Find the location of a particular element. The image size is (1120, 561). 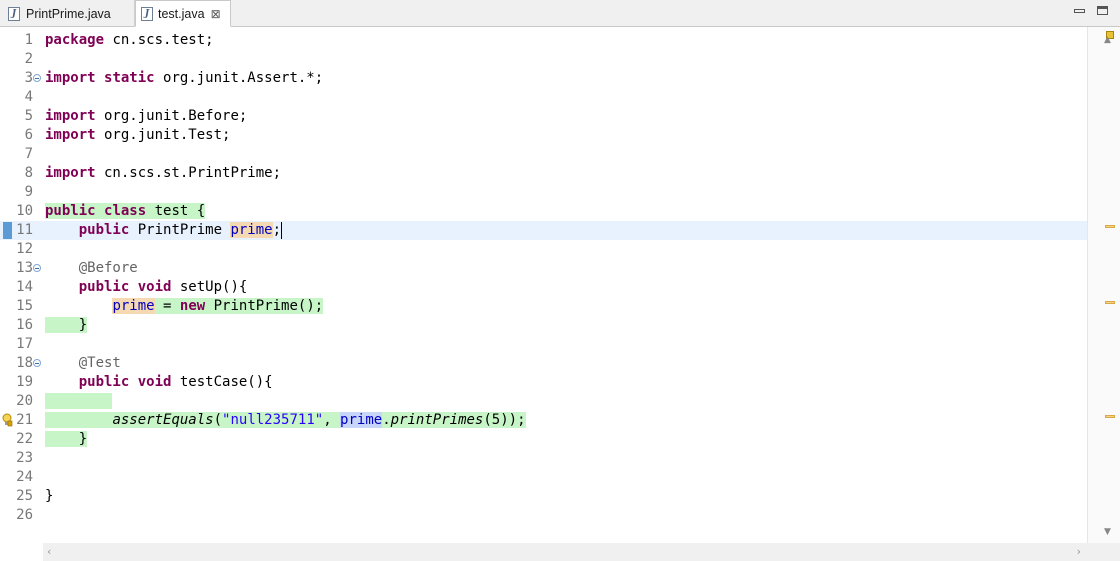

code-text: @Before is located at coordinates (108, 268).